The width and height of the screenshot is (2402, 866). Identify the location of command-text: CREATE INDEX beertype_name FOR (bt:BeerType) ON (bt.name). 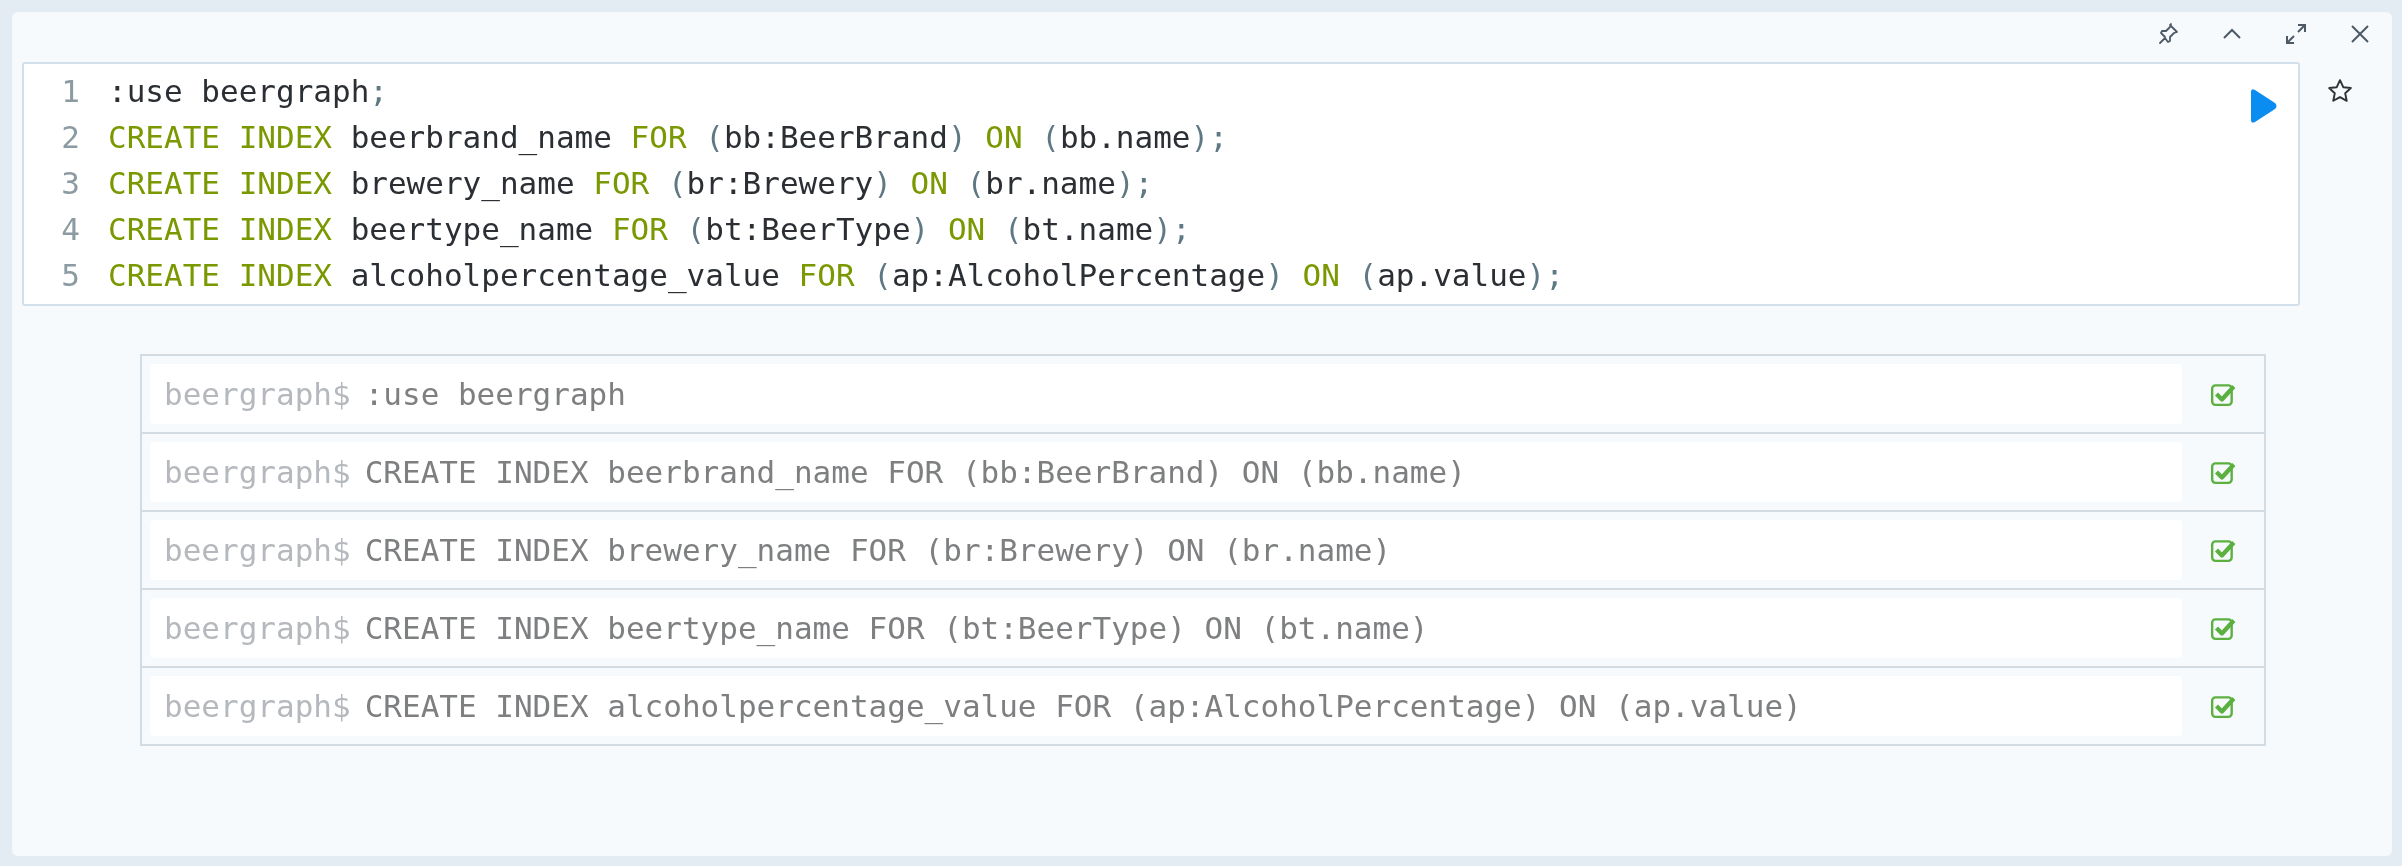
(896, 628).